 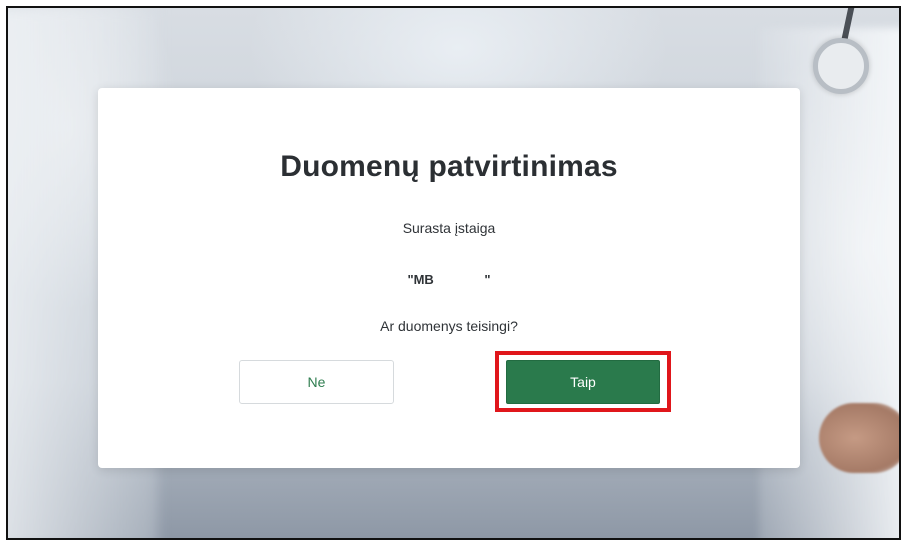 What do you see at coordinates (841, 66) in the screenshot?
I see `background-stethoscope-icon` at bounding box center [841, 66].